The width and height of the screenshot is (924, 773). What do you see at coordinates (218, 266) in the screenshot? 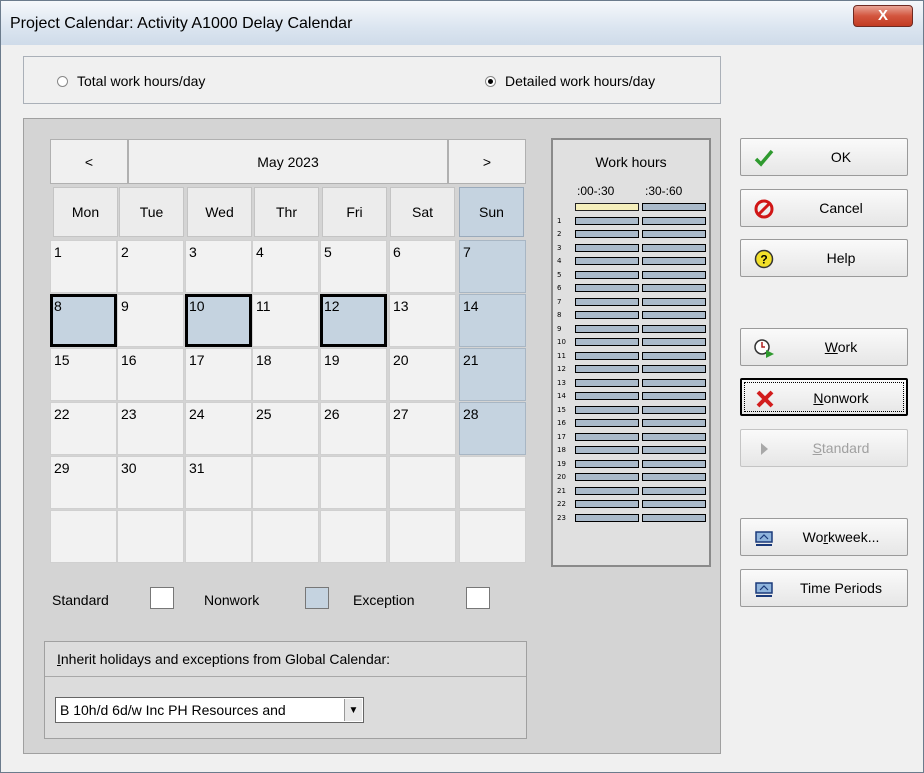
I see `calendar-day-cell: 3` at bounding box center [218, 266].